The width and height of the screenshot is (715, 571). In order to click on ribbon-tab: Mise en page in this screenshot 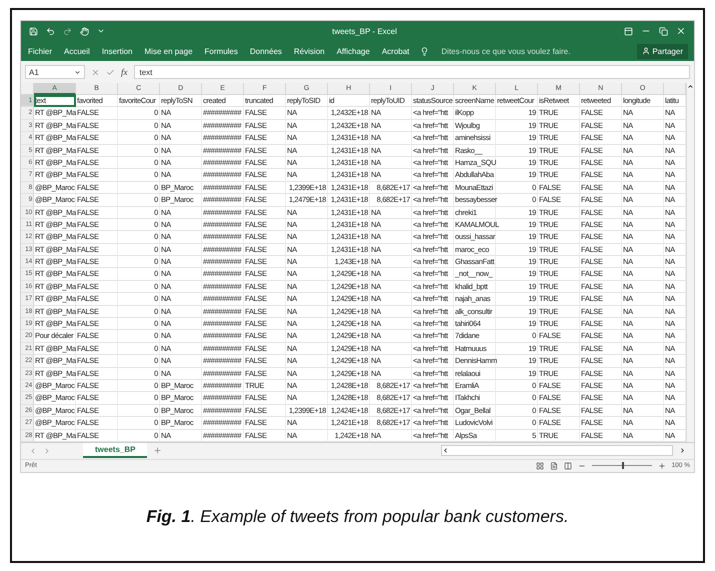, I will do `click(169, 51)`.